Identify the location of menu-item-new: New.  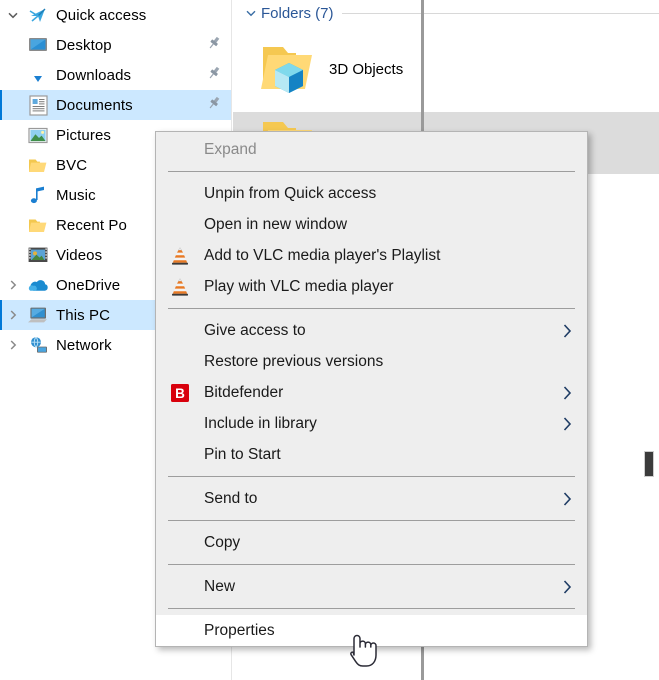
(371, 586).